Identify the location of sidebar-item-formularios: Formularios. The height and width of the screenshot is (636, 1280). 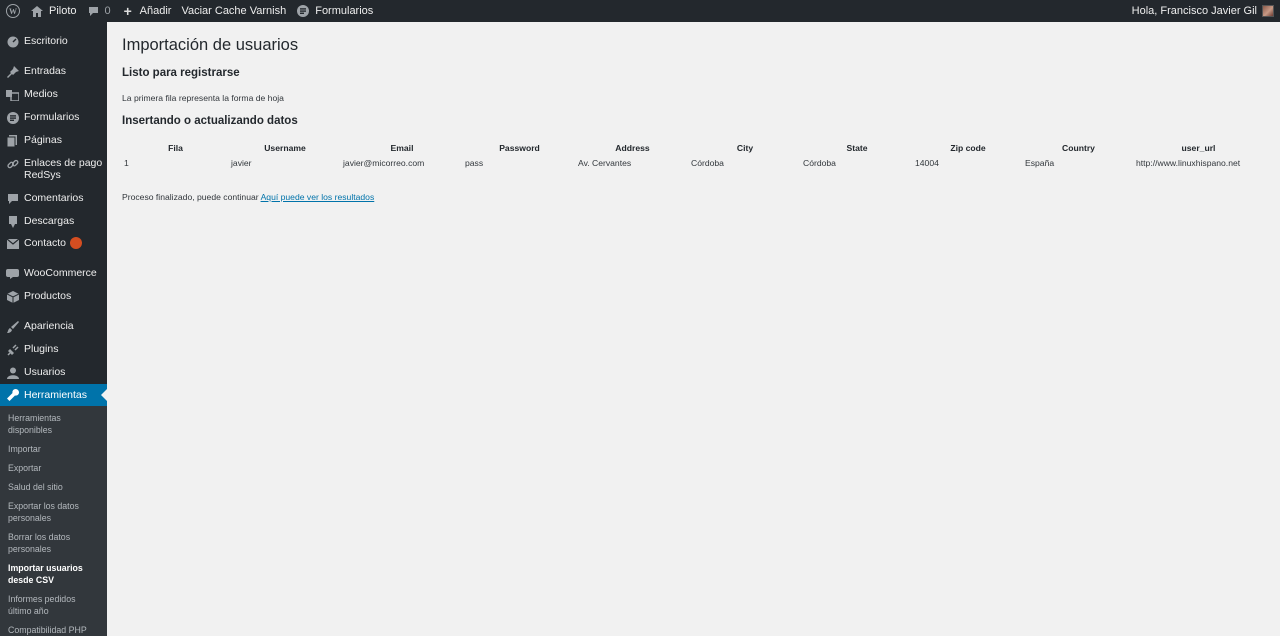
(53, 117).